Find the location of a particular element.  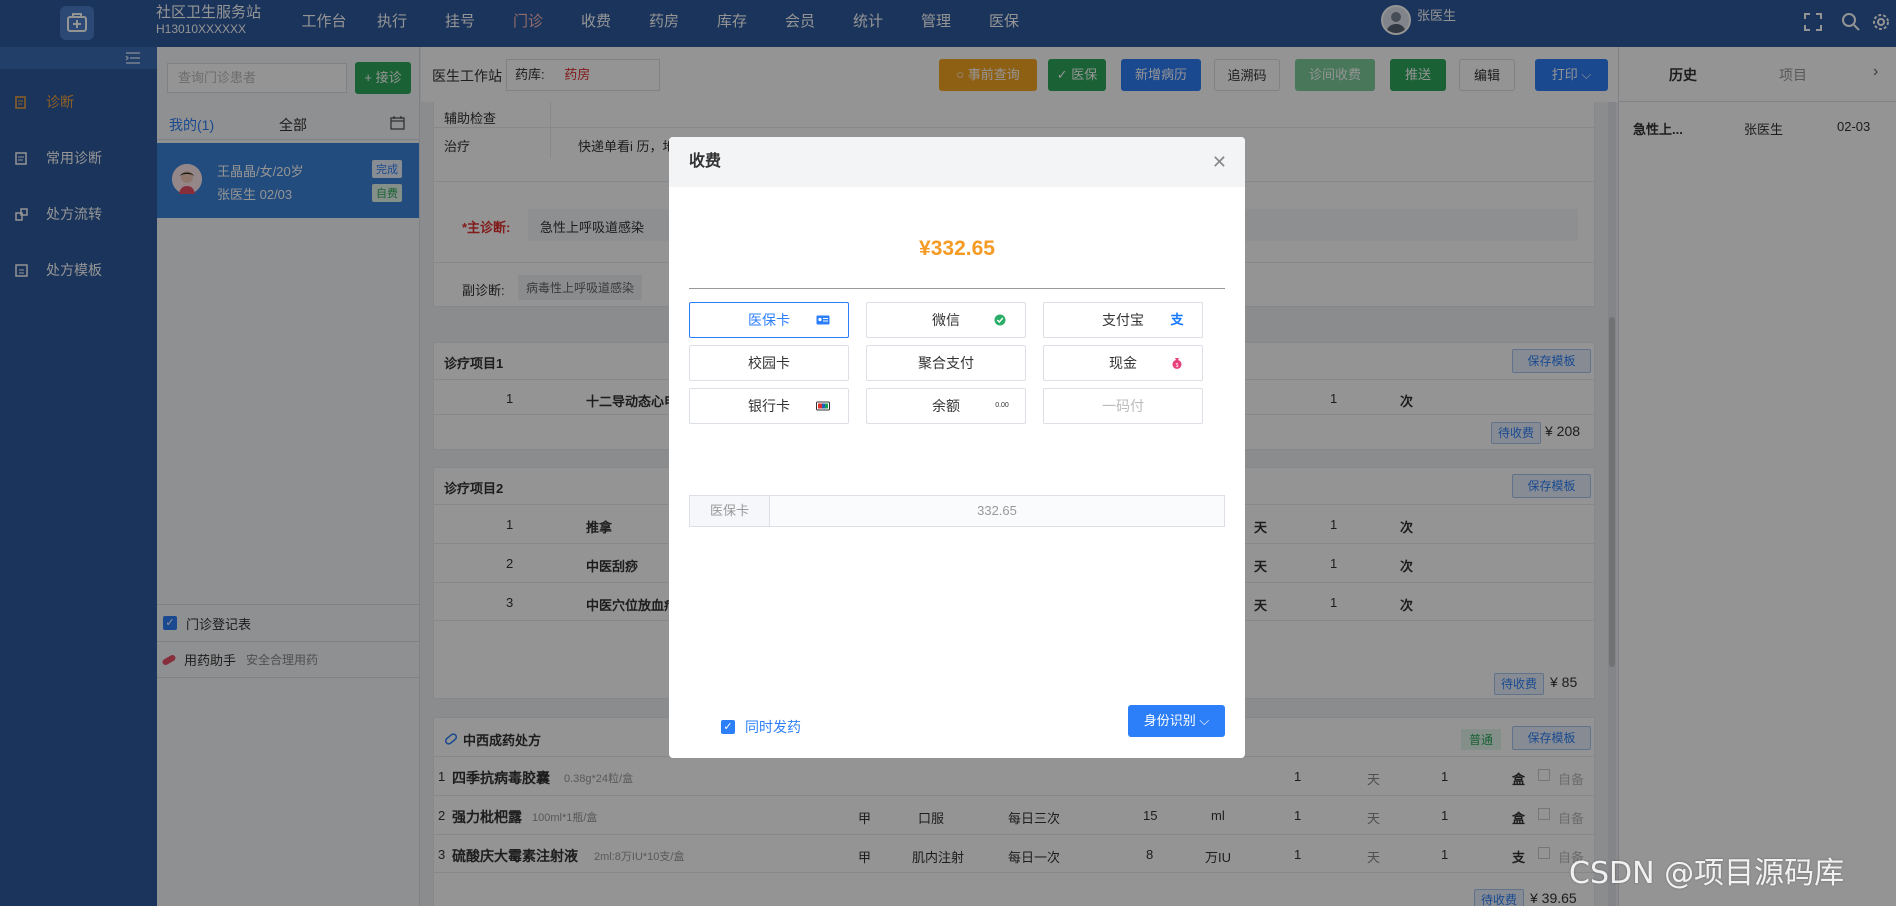

summary-amount-input: 332.65 is located at coordinates (997, 511).